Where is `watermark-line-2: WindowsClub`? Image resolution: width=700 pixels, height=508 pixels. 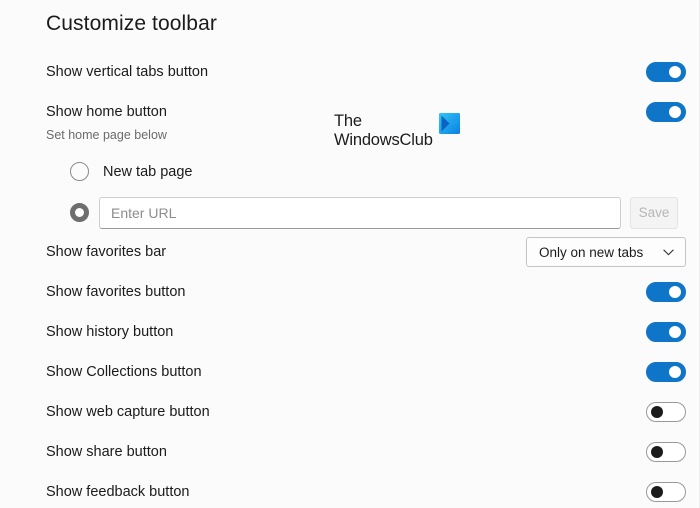
watermark-line-2: WindowsClub is located at coordinates (383, 139).